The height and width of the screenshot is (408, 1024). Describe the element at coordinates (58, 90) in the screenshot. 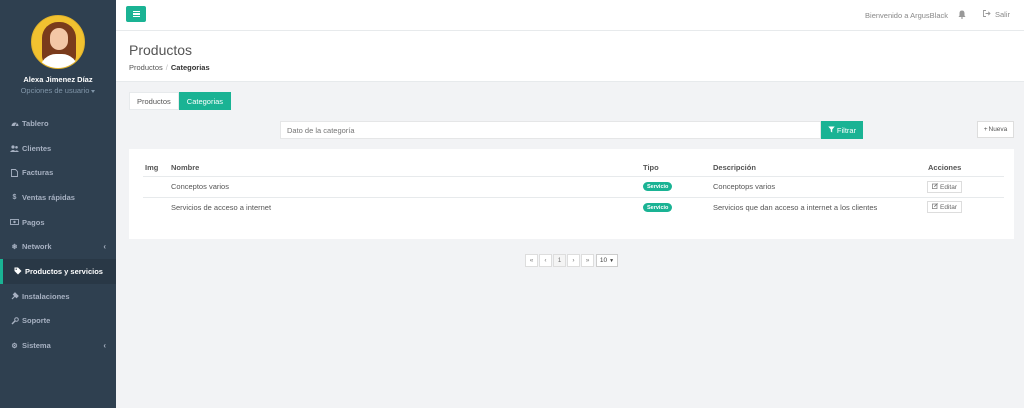

I see `user-options-dropdown: Opciones de usuario` at that location.